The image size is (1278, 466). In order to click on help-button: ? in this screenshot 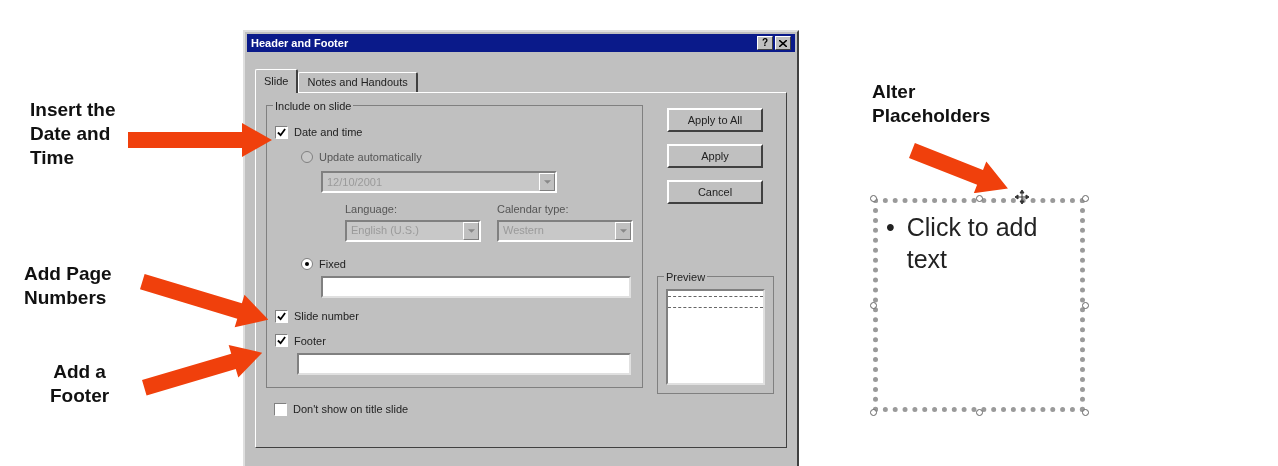, I will do `click(765, 43)`.